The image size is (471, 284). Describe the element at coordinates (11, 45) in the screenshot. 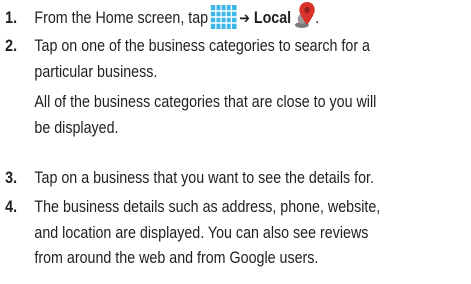

I see `step-number: 2.` at that location.